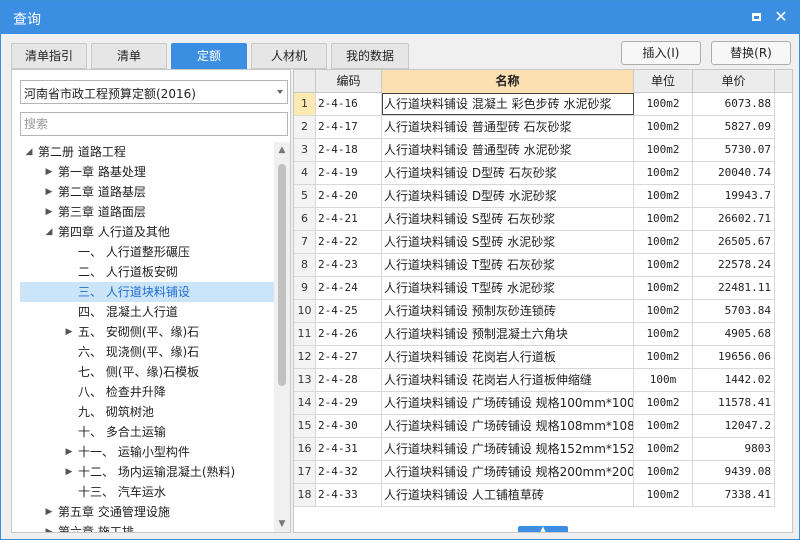 This screenshot has width=800, height=540. What do you see at coordinates (305, 265) in the screenshot?
I see `row-index: 8` at bounding box center [305, 265].